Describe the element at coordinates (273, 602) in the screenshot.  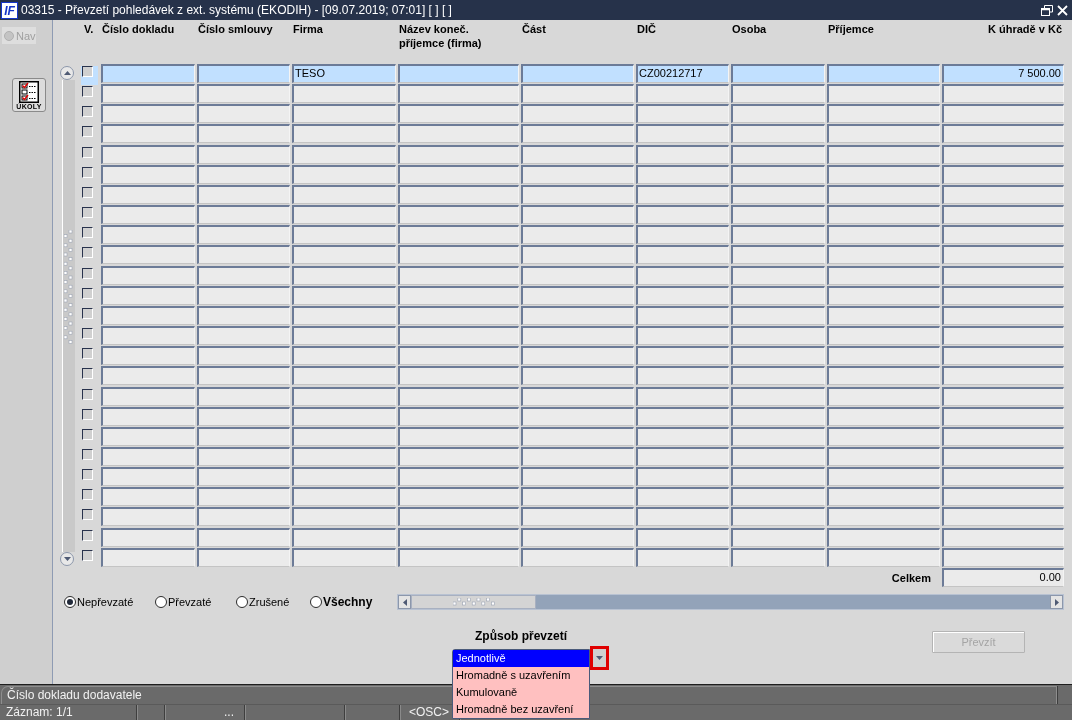
I see `filter-radio: Zrušené` at that location.